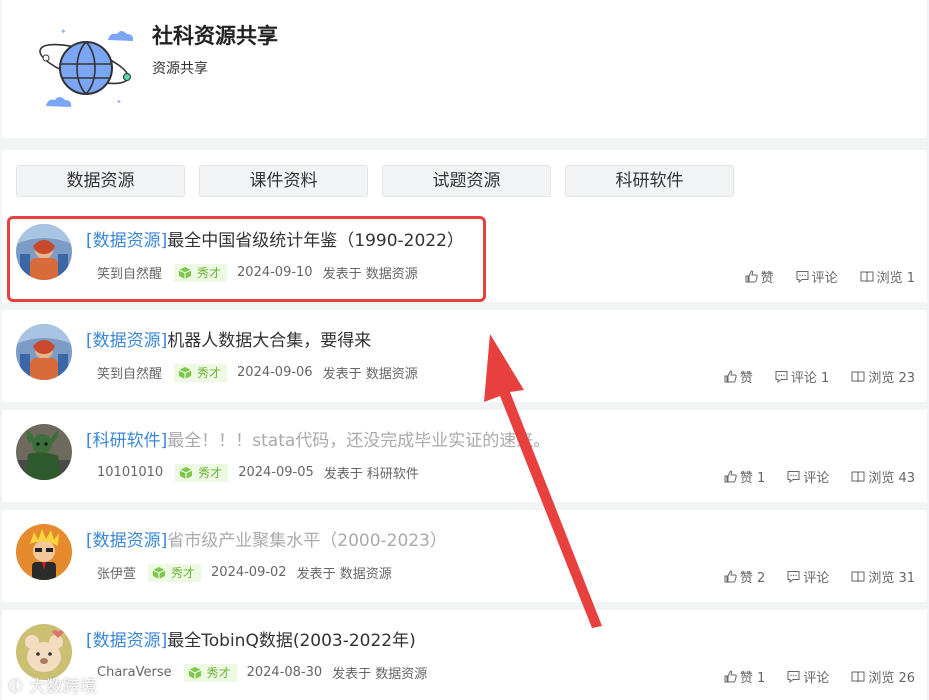 This screenshot has height=700, width=929. I want to click on view-count: 浏览 31, so click(883, 576).